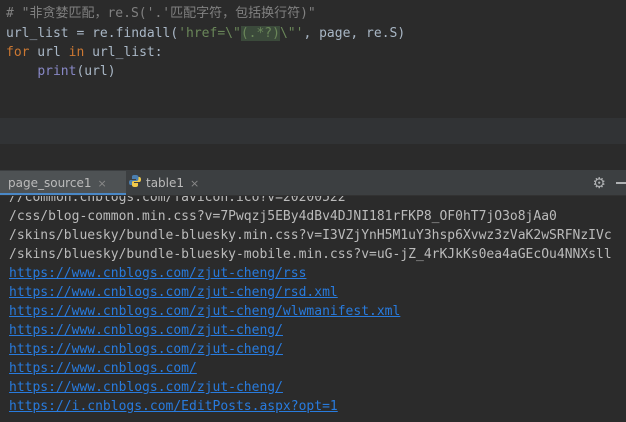 This screenshot has width=626, height=422. I want to click on code-findall-suffix: , page, re.S), so click(354, 33).